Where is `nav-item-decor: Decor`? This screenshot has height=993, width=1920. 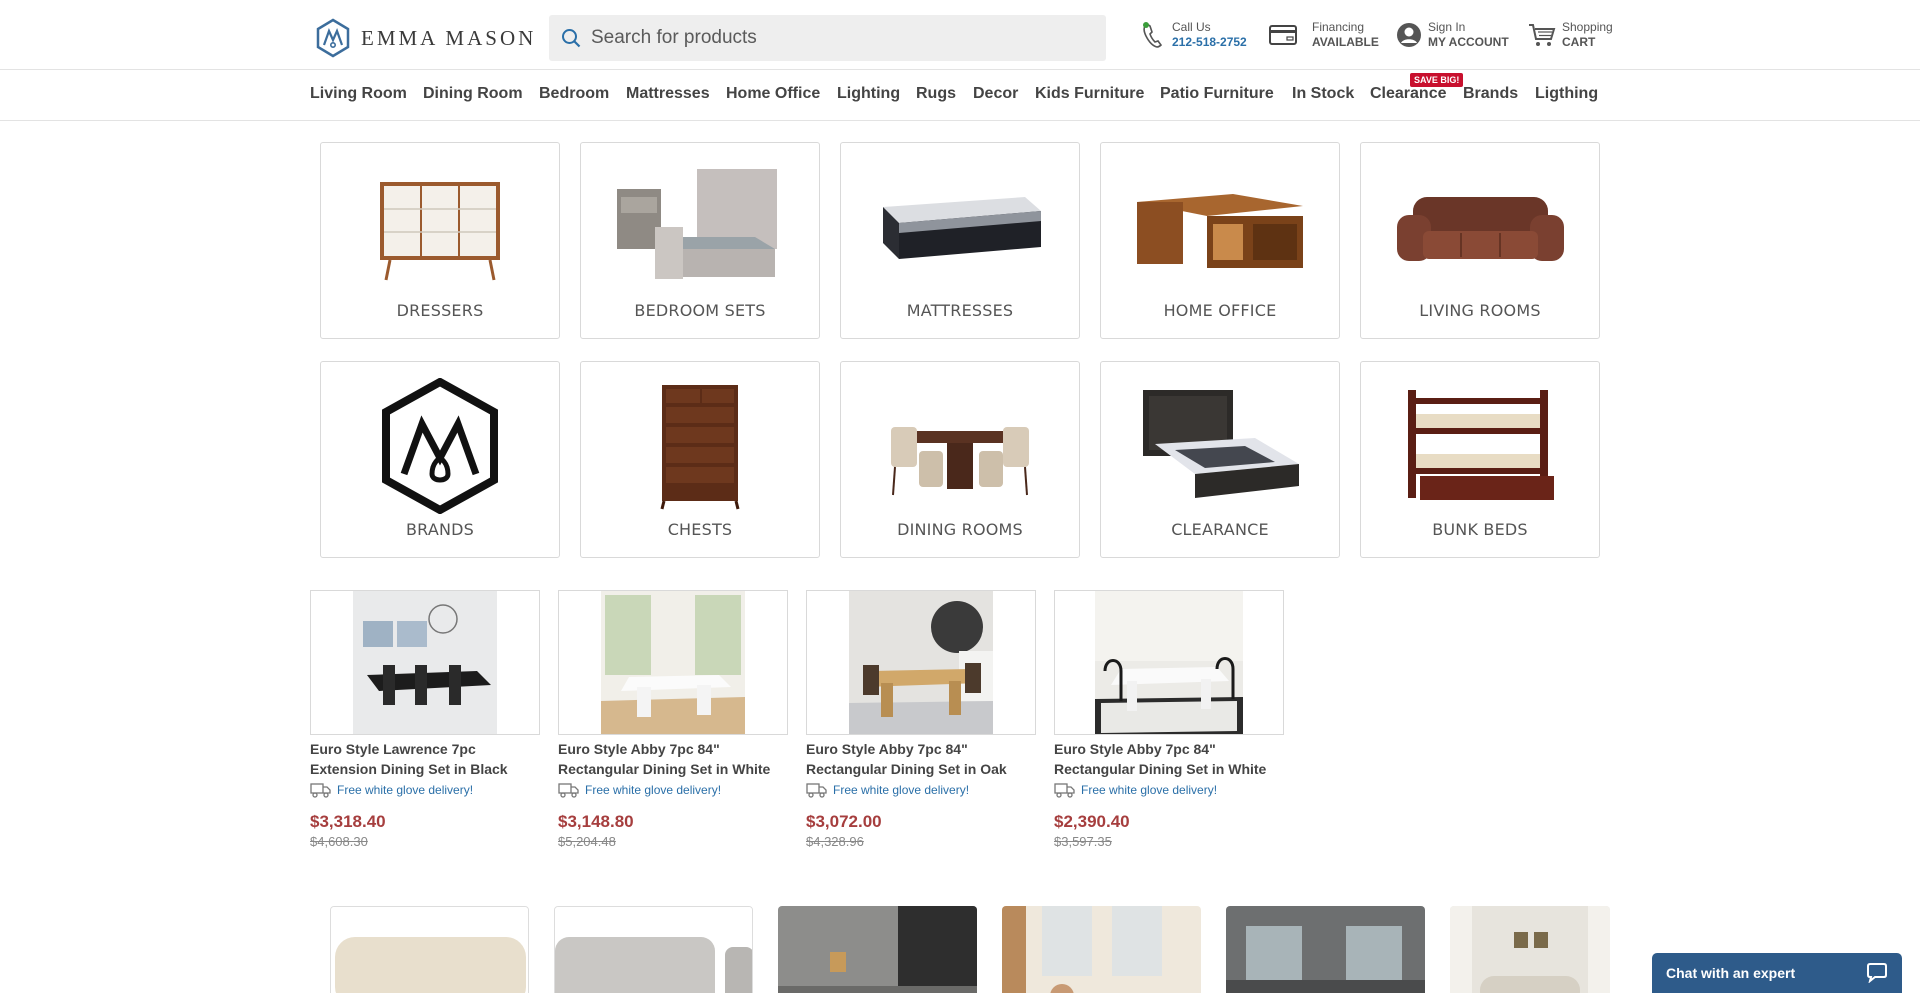
nav-item-decor: Decor is located at coordinates (995, 94).